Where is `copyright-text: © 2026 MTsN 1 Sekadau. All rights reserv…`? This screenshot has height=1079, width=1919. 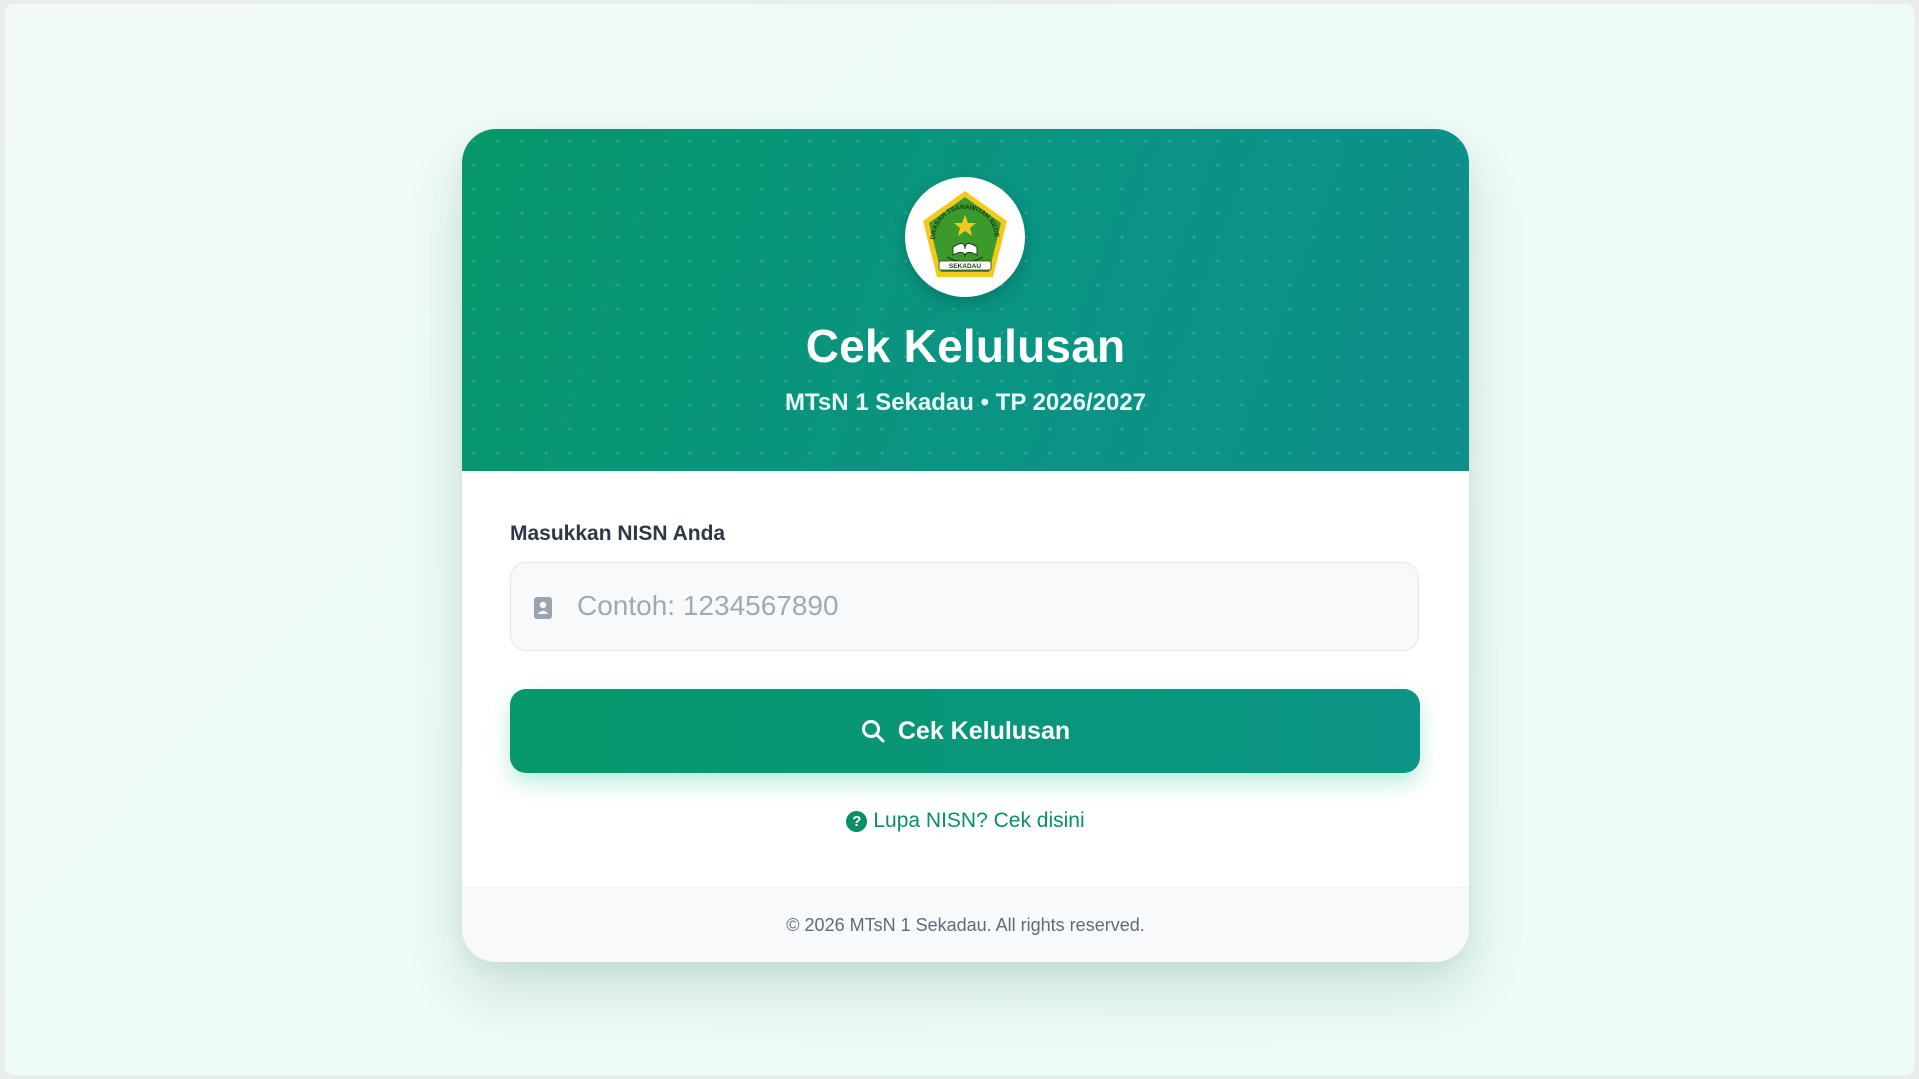 copyright-text: © 2026 MTsN 1 Sekadau. All rights reserv… is located at coordinates (965, 925).